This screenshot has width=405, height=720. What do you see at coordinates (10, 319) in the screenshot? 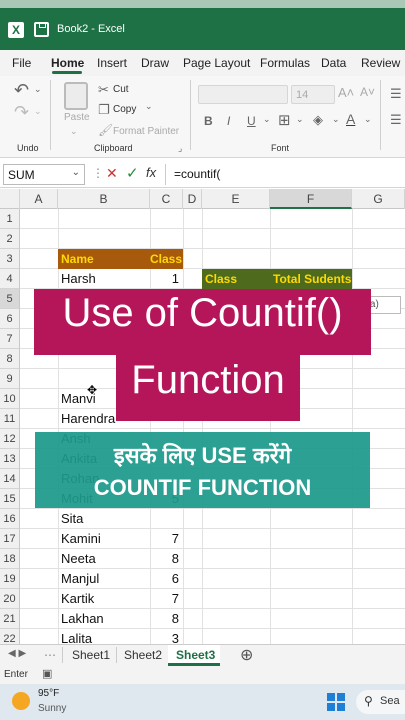
I see `row-header-6: 6` at bounding box center [10, 319].